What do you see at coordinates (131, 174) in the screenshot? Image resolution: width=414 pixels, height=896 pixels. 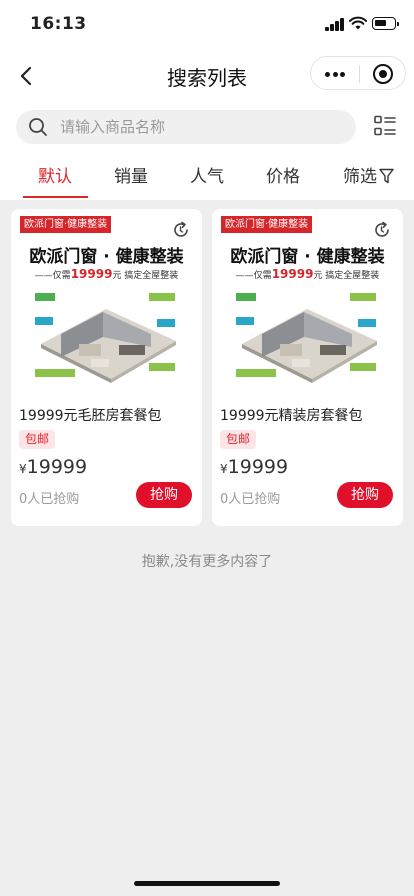 I see `tab-sales: 销量` at bounding box center [131, 174].